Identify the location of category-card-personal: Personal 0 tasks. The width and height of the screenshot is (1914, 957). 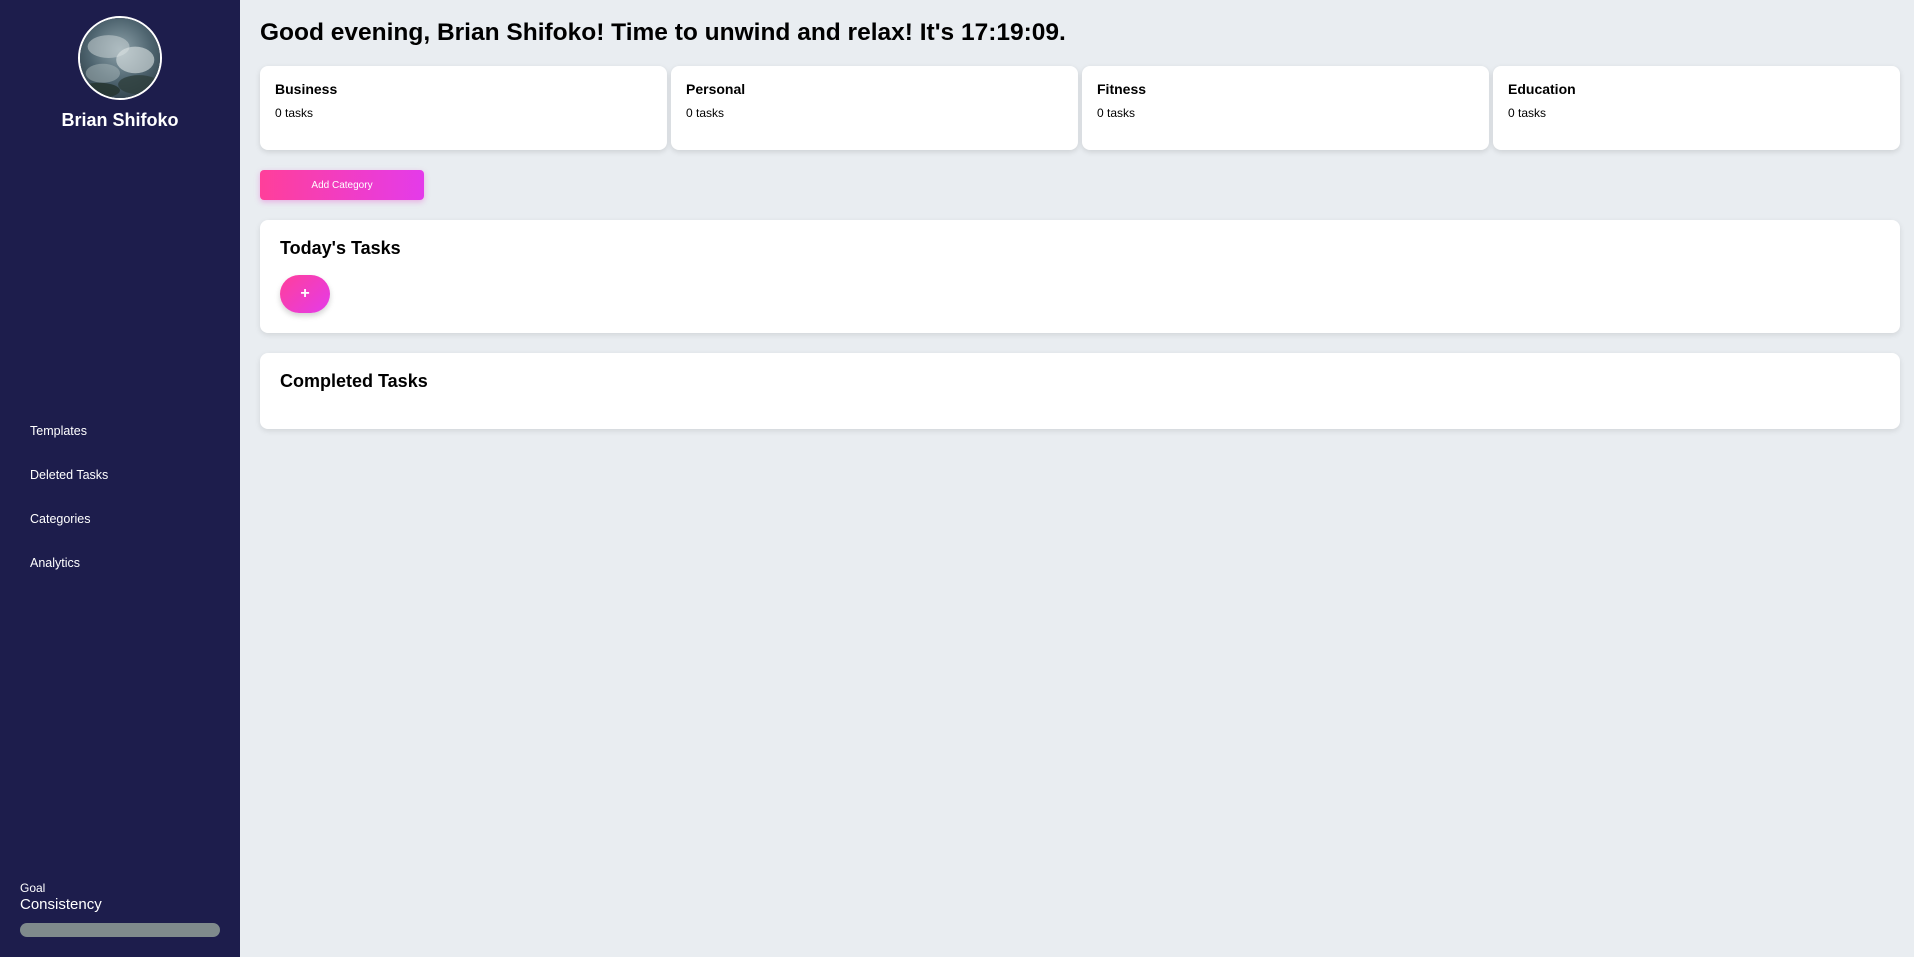
(874, 108).